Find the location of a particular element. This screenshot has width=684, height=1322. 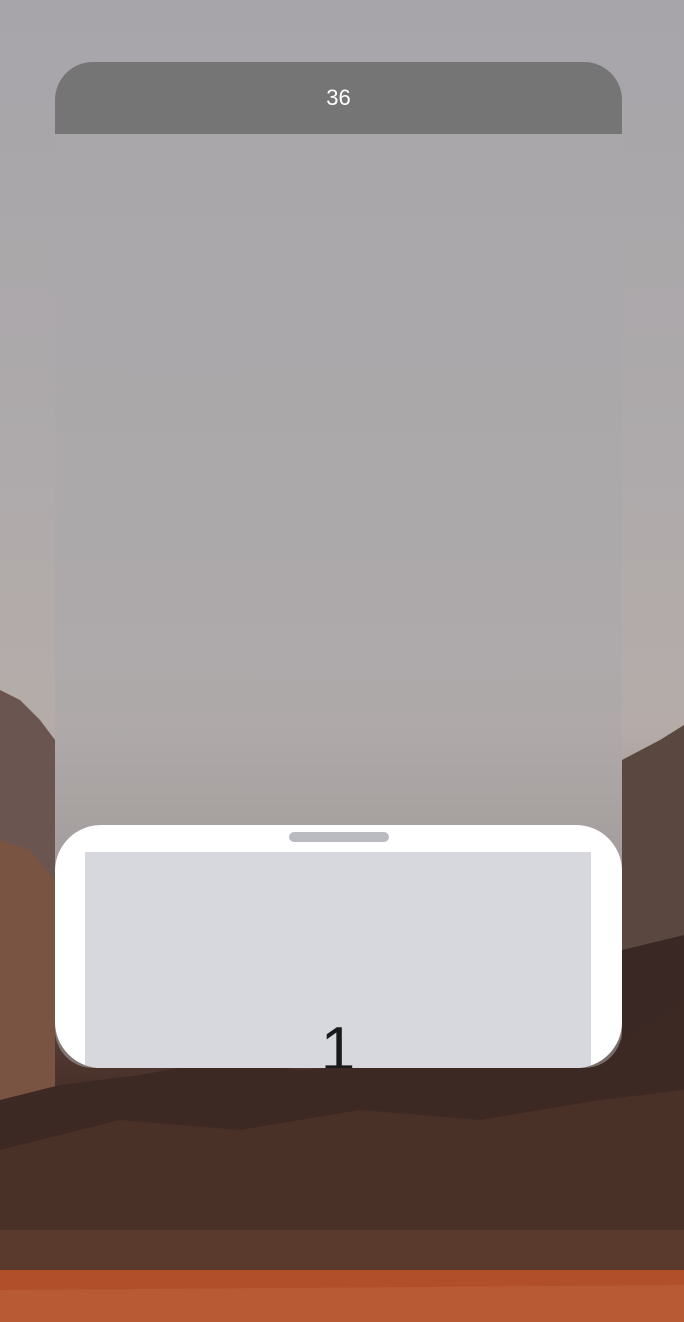

drag-handle is located at coordinates (339, 837).